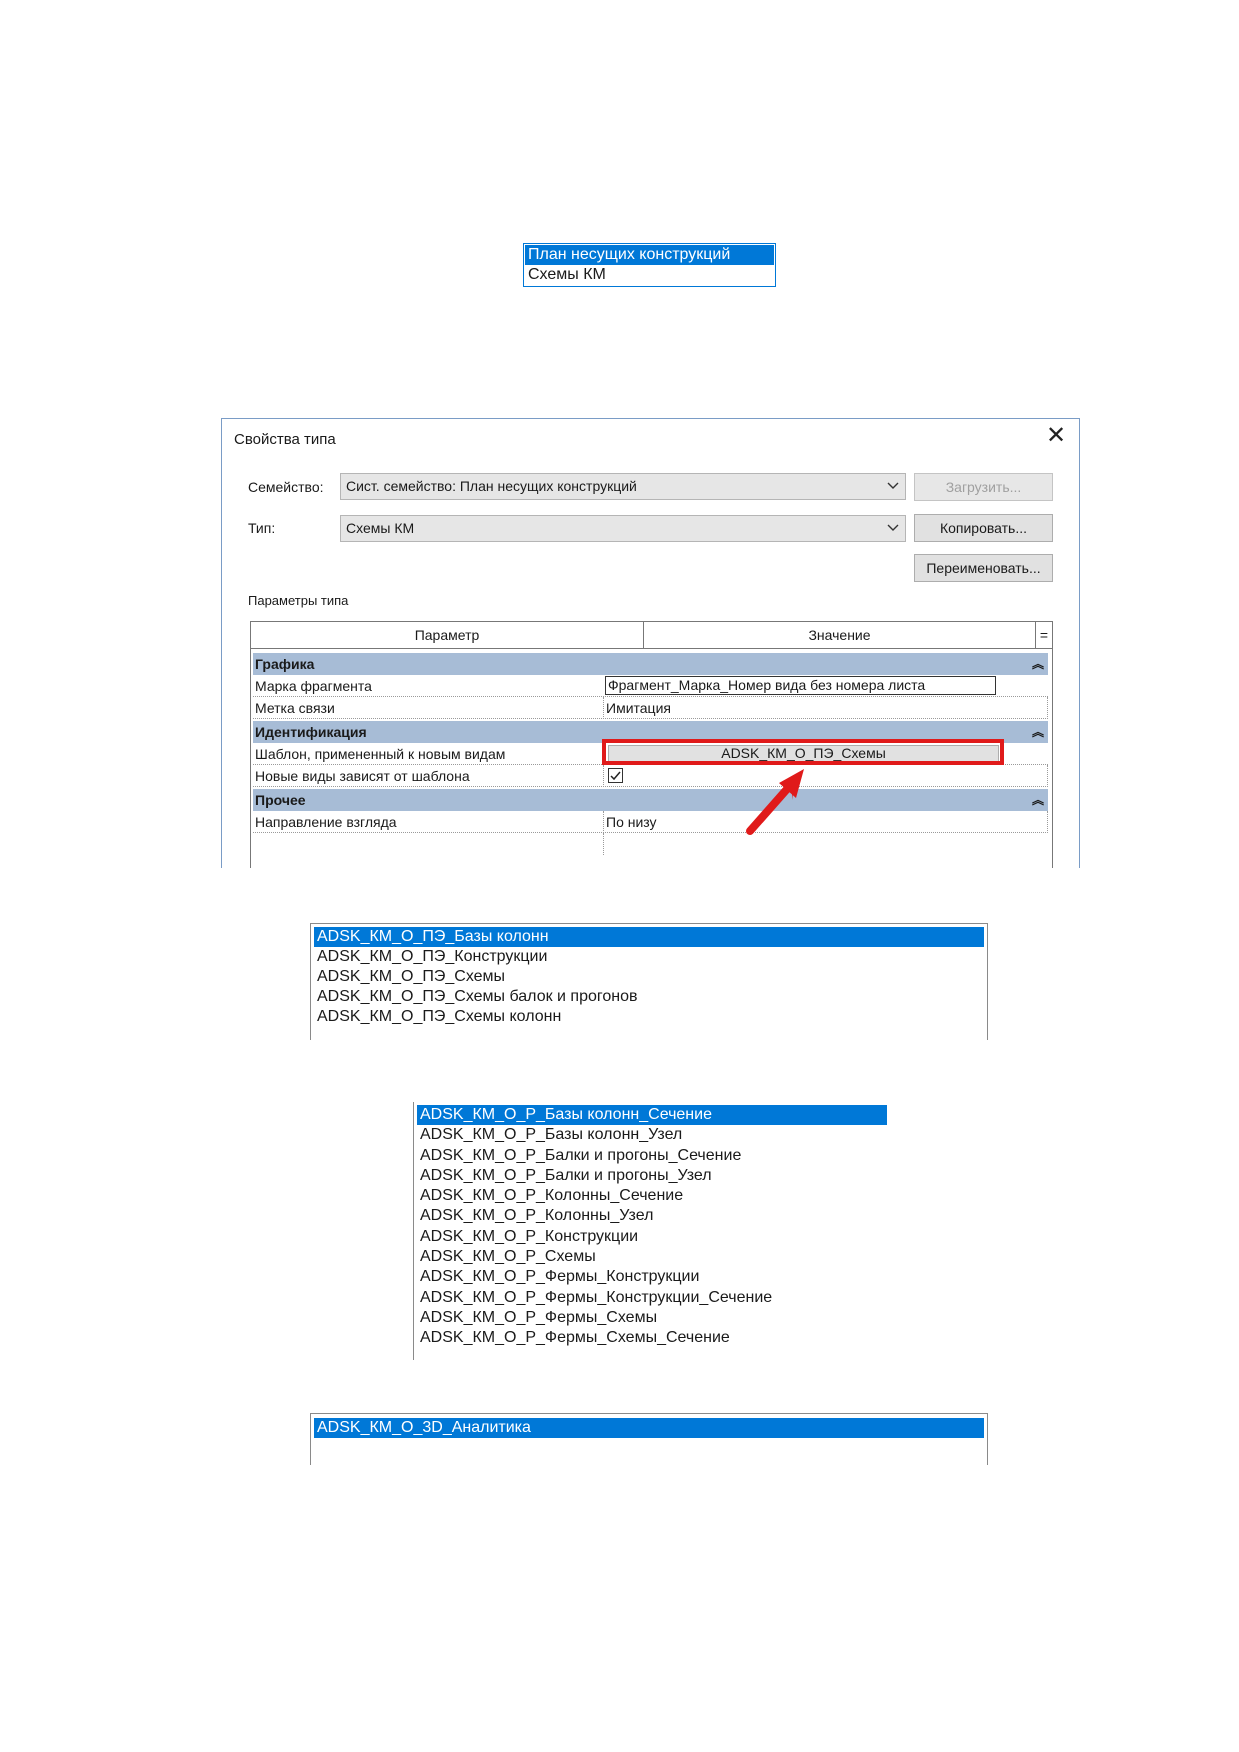 Image resolution: width=1239 pixels, height=1752 pixels. Describe the element at coordinates (653, 1318) in the screenshot. I see `list-item: ADSK_КМ_О_Р_Фермы_Схемы` at that location.